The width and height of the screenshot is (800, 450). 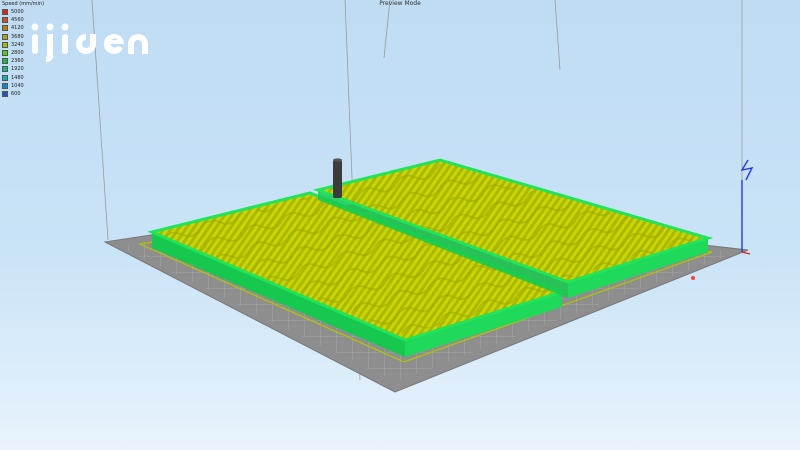 I want to click on legend-label: 1920, so click(x=17, y=69).